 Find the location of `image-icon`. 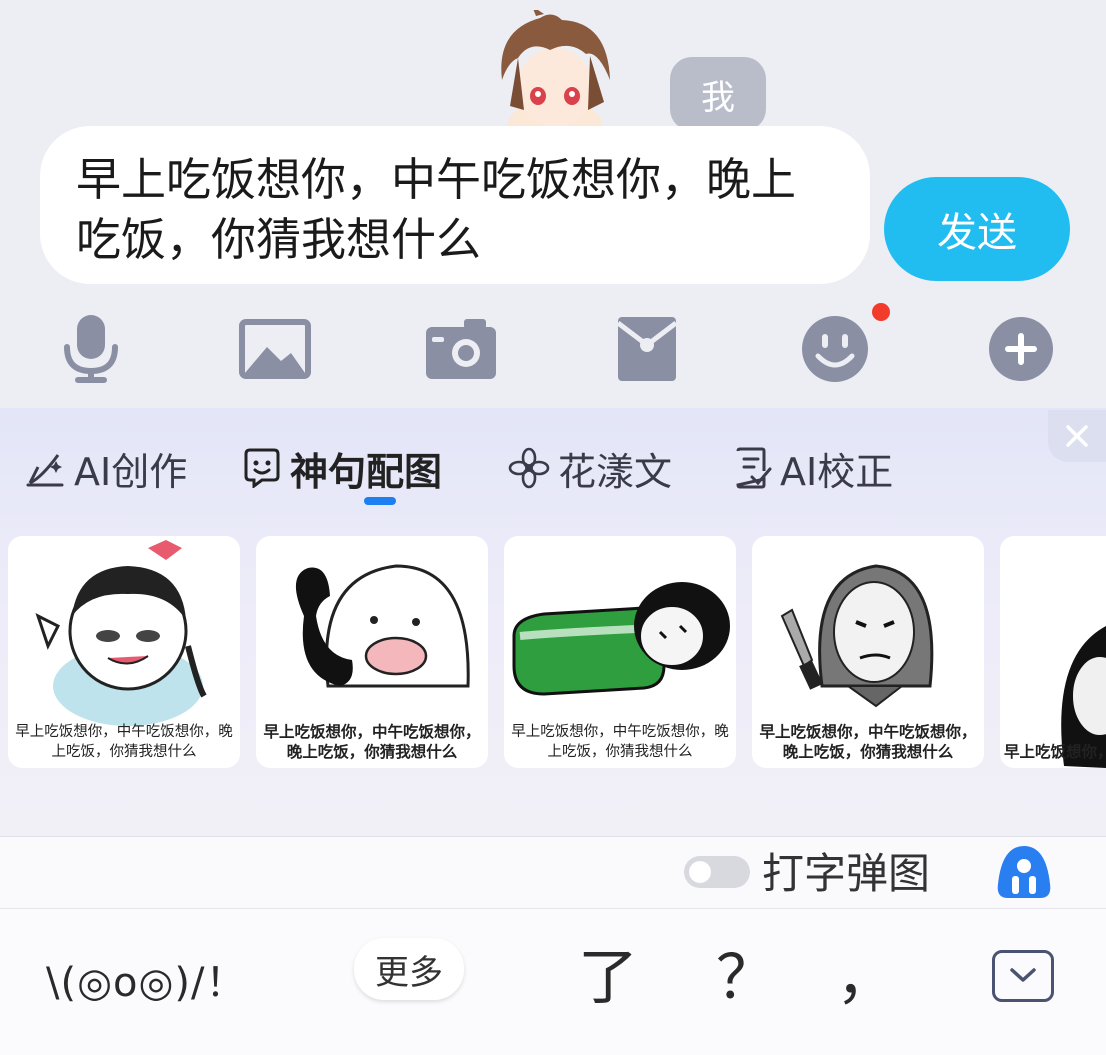

image-icon is located at coordinates (275, 349).